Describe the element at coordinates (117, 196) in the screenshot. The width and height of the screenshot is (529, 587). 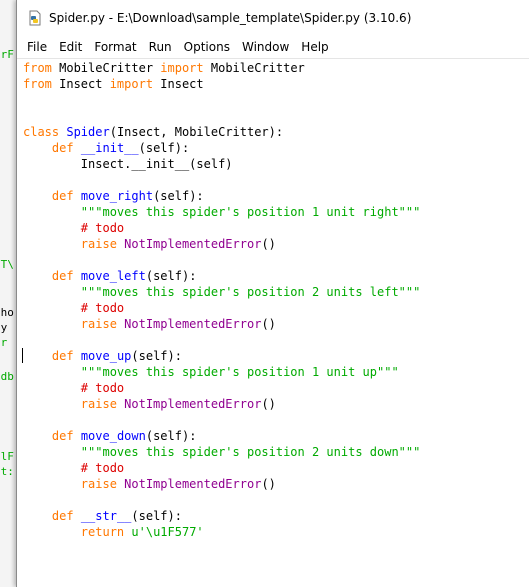
I see `code-token: move_right` at that location.